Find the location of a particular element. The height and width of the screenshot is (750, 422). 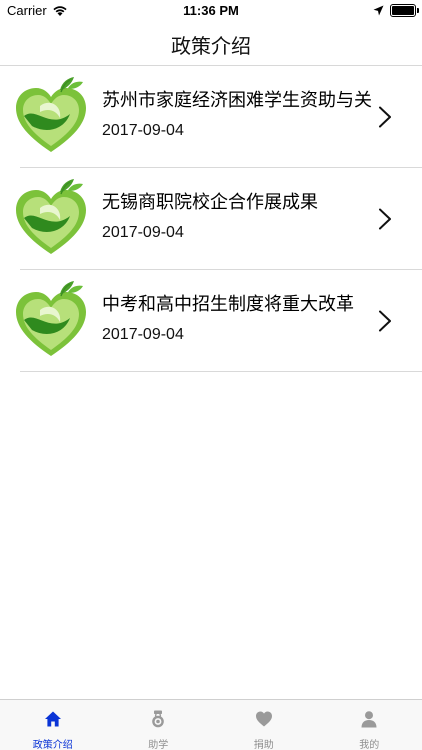

tab-bar: 政策介绍 助学 捐助 我的 is located at coordinates (211, 724).